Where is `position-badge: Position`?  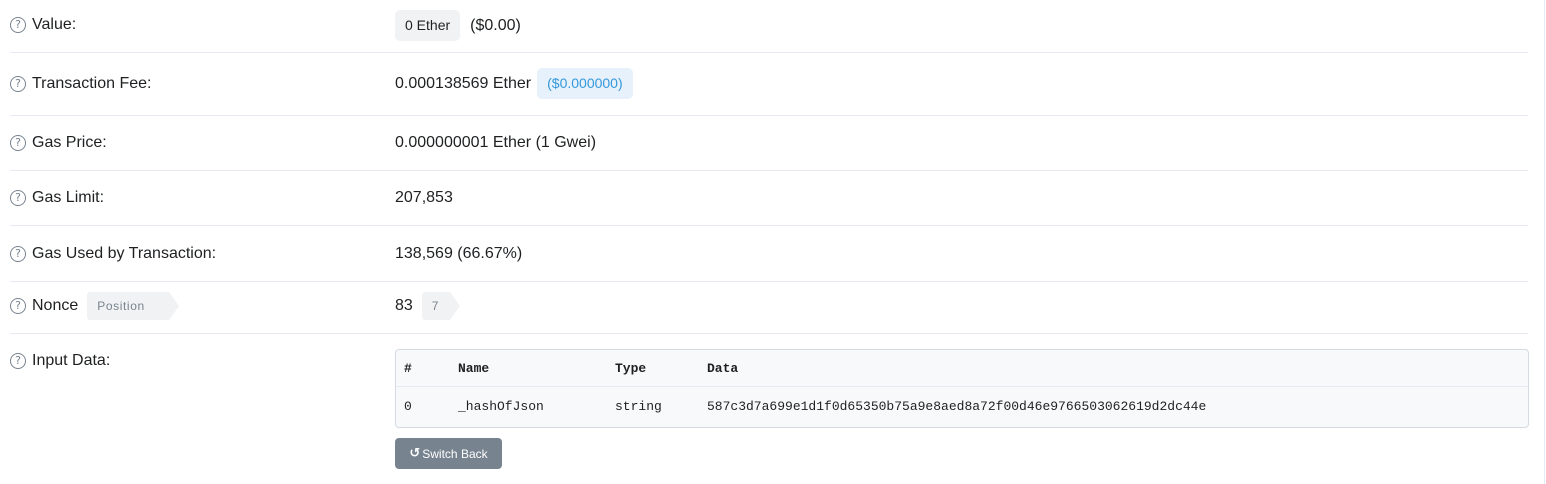 position-badge: Position is located at coordinates (133, 306).